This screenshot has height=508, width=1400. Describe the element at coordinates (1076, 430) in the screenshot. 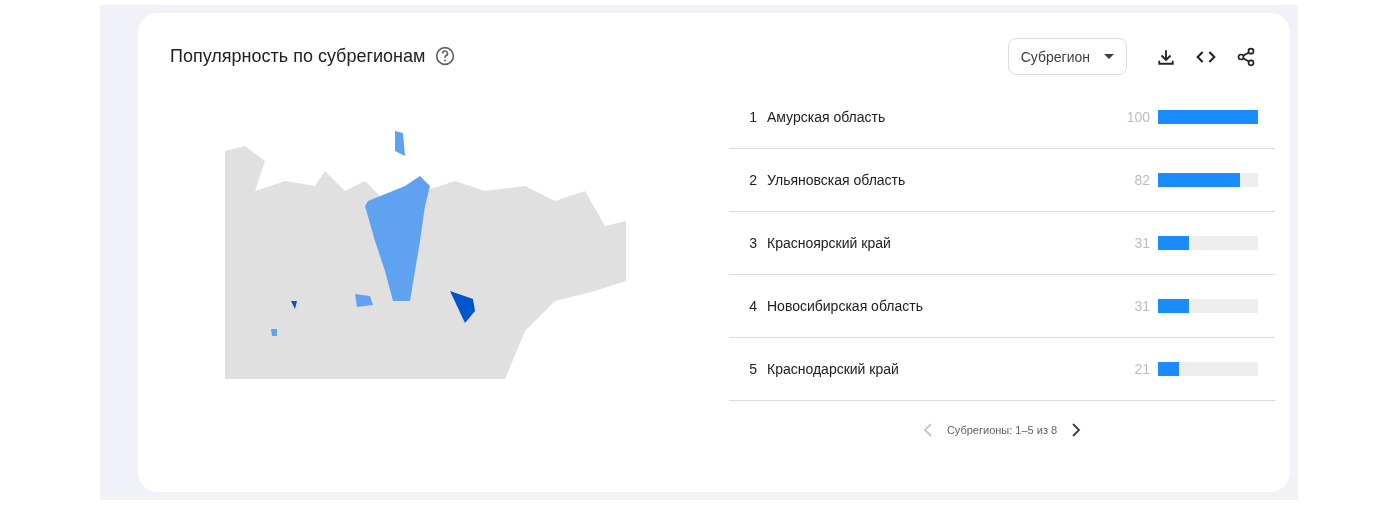

I see `next-page-button` at that location.